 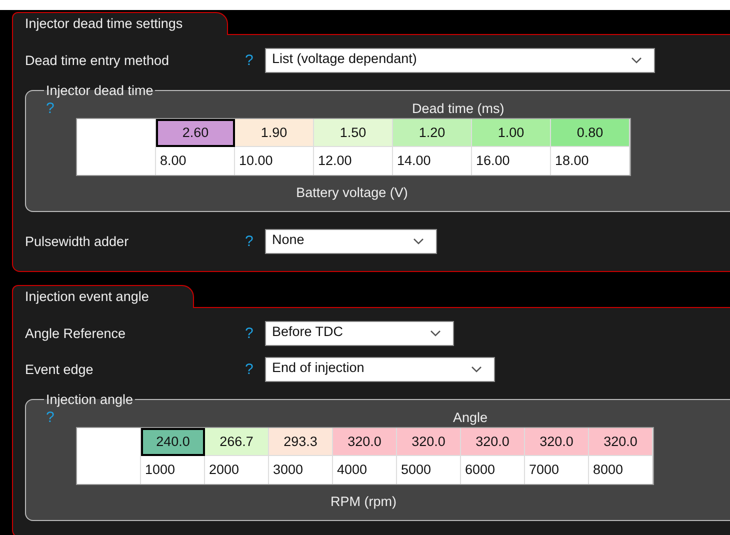 What do you see at coordinates (359, 333) in the screenshot?
I see `dropdown: Before TDC` at bounding box center [359, 333].